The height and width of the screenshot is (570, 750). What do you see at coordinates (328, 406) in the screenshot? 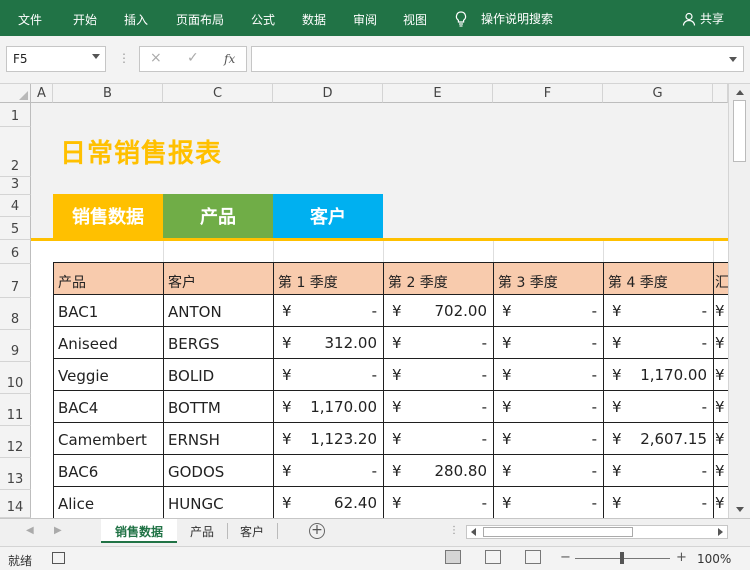
I see `cell-q1: ¥1,170.00` at bounding box center [328, 406].